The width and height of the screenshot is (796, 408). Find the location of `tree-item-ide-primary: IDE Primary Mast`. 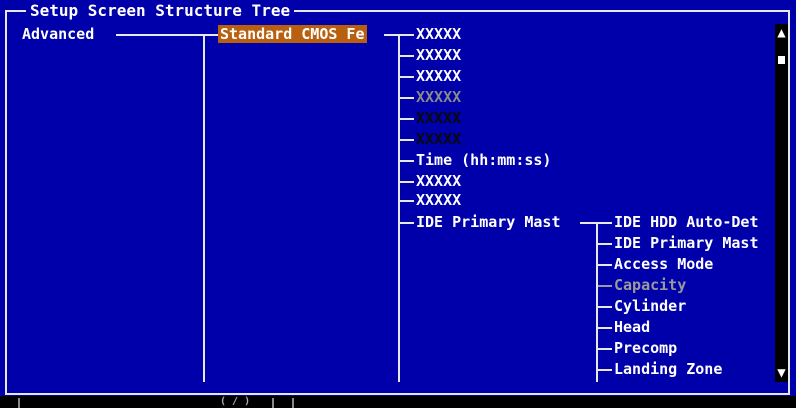

tree-item-ide-primary: IDE Primary Mast is located at coordinates (488, 222).